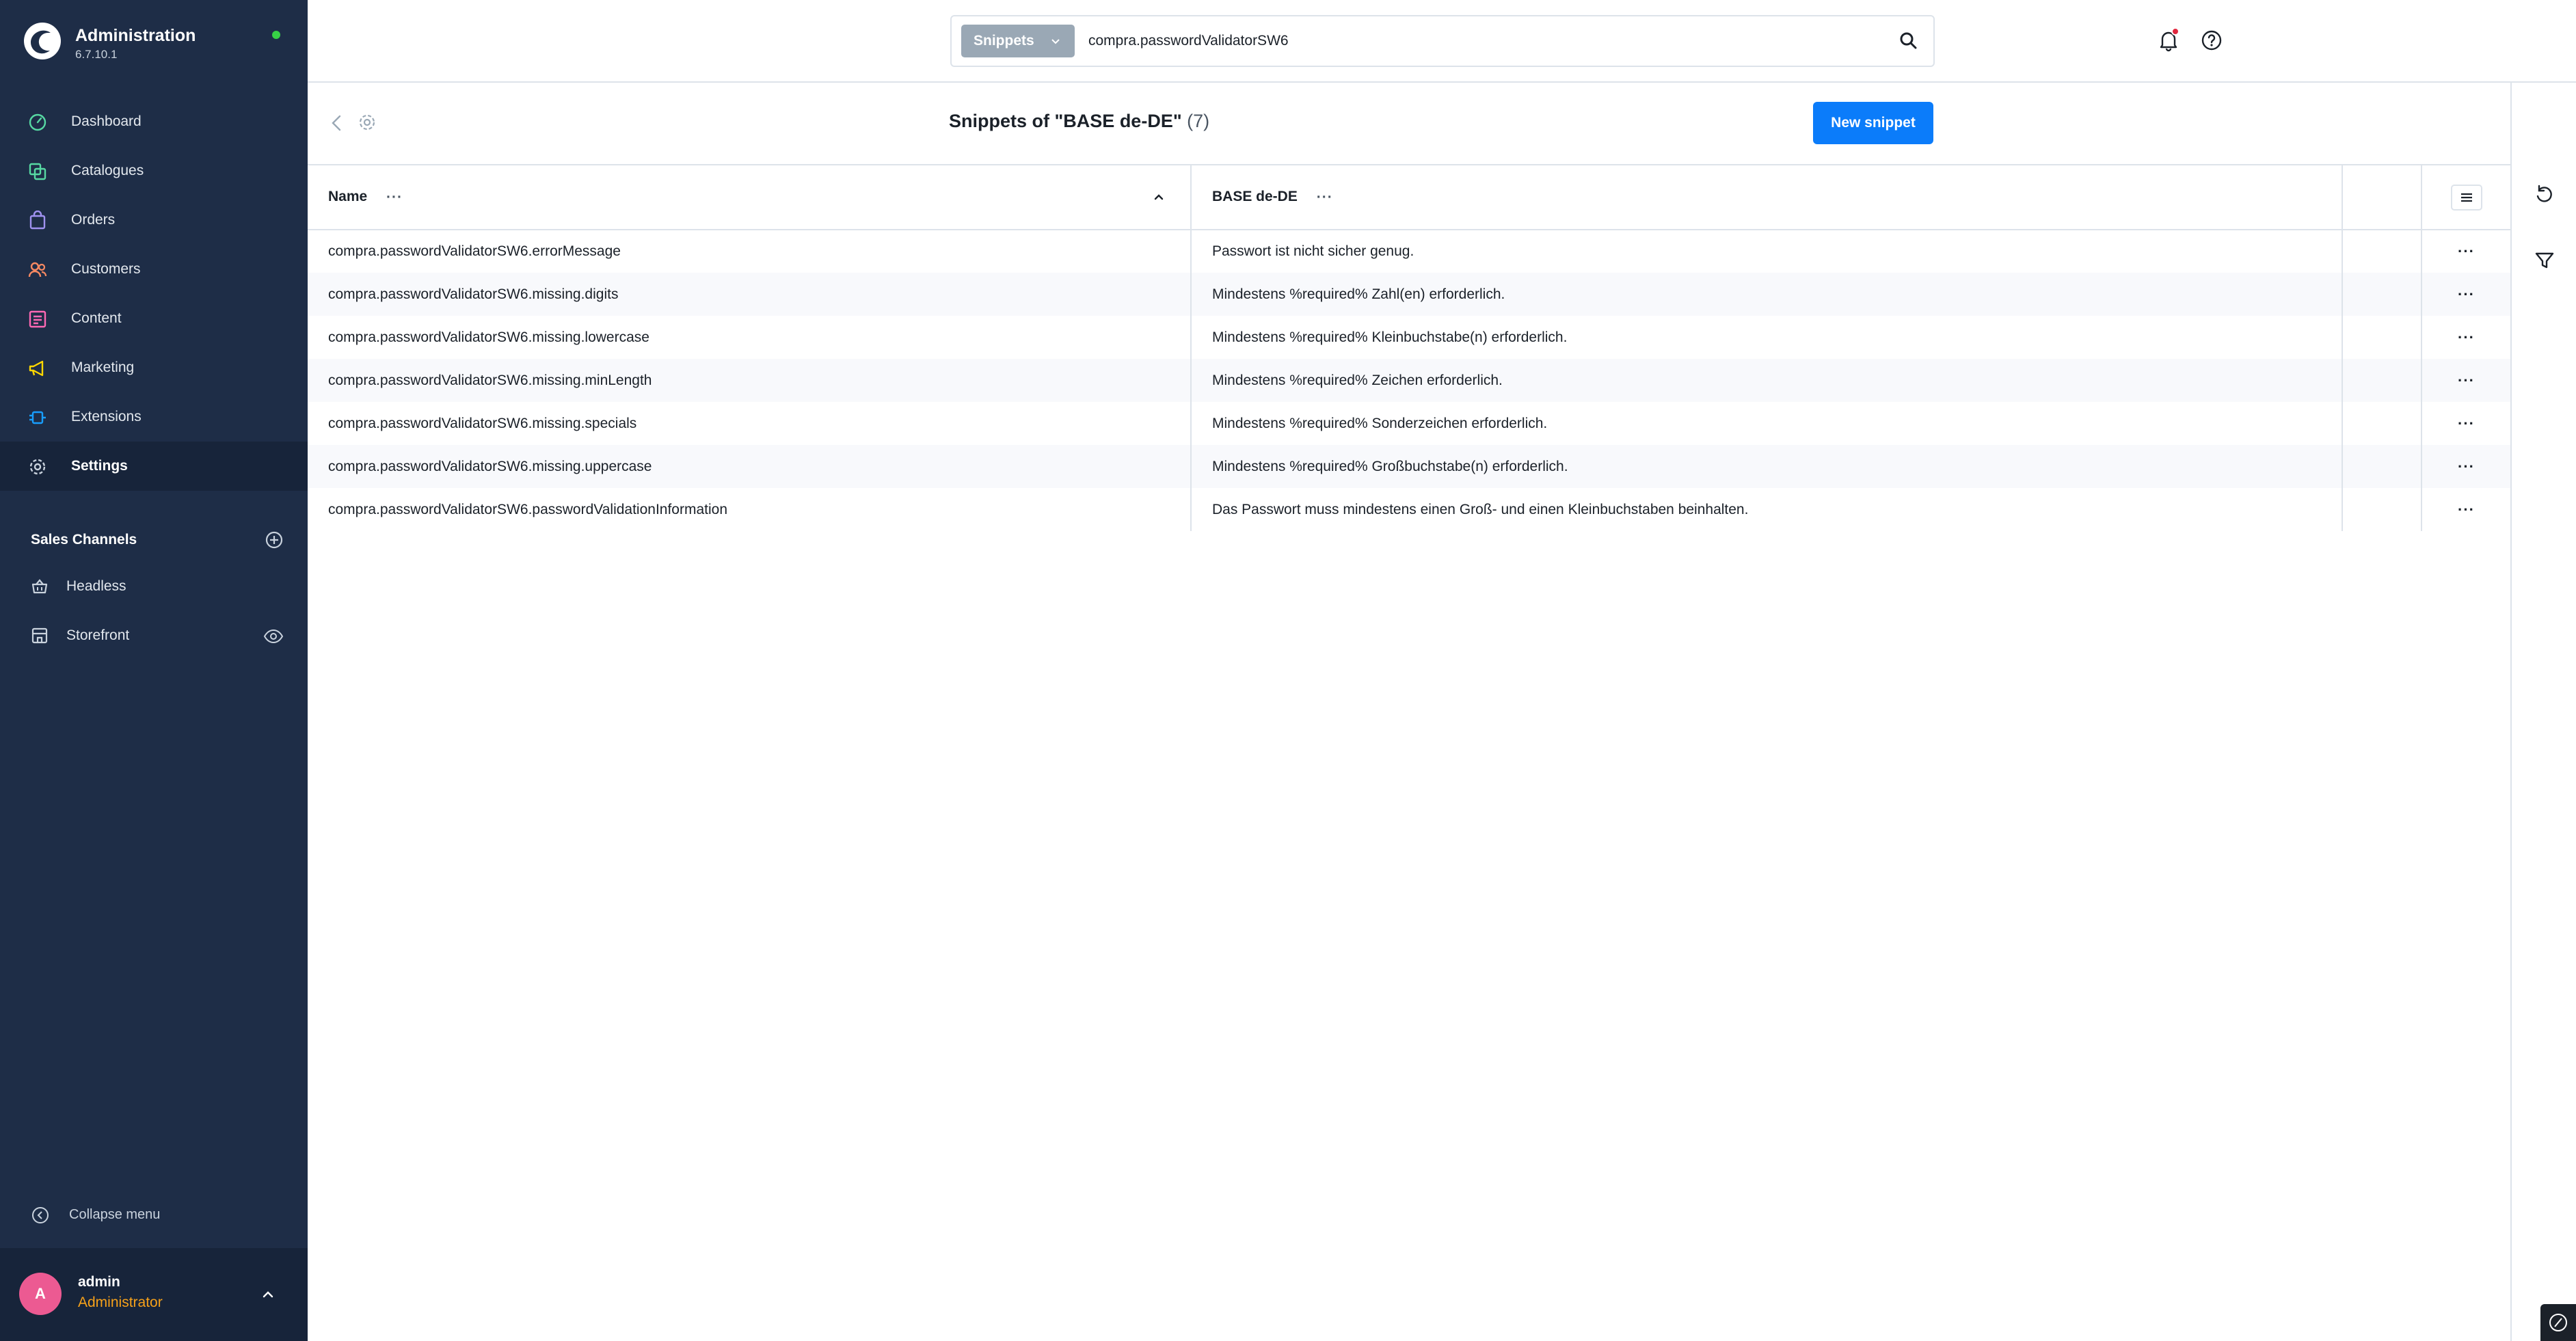  Describe the element at coordinates (268, 1295) in the screenshot. I see `chevron-up-icon` at that location.